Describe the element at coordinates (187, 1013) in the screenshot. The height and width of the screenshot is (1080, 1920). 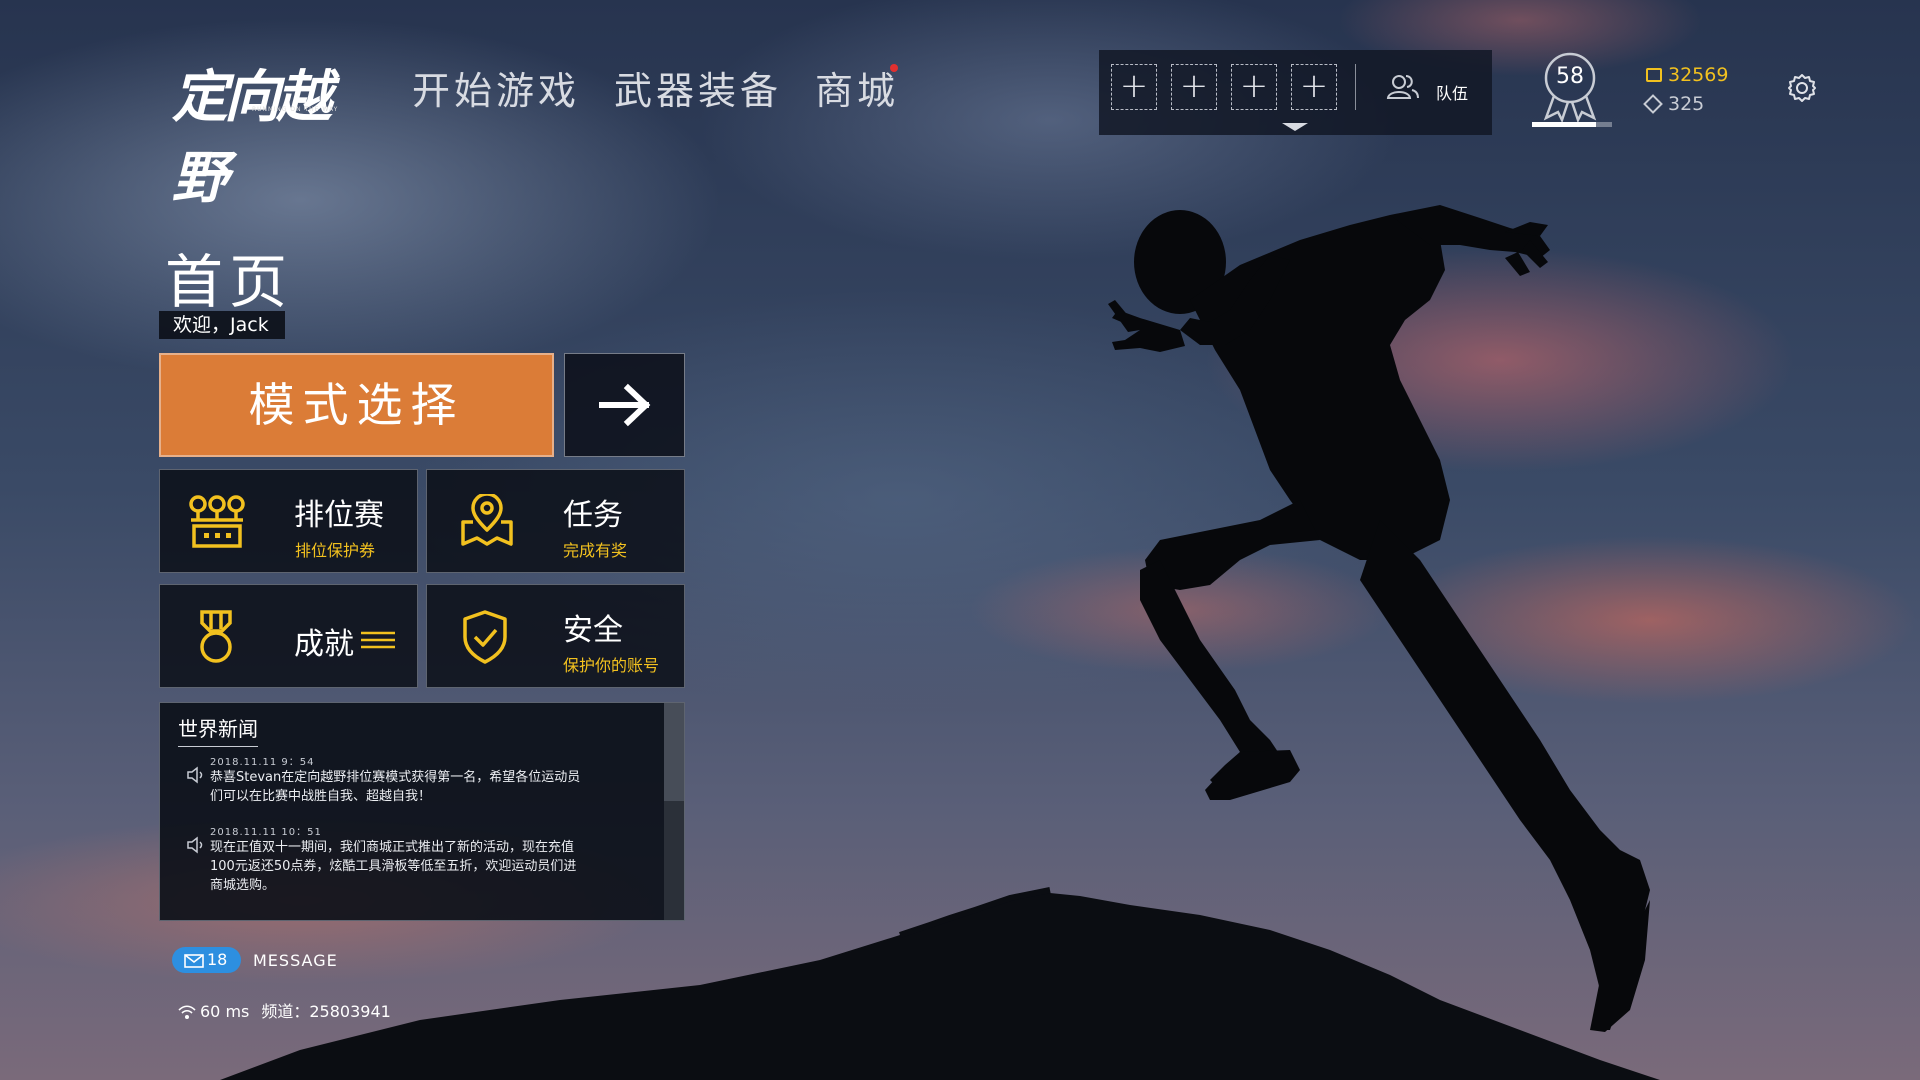
I see `wifi-icon` at that location.